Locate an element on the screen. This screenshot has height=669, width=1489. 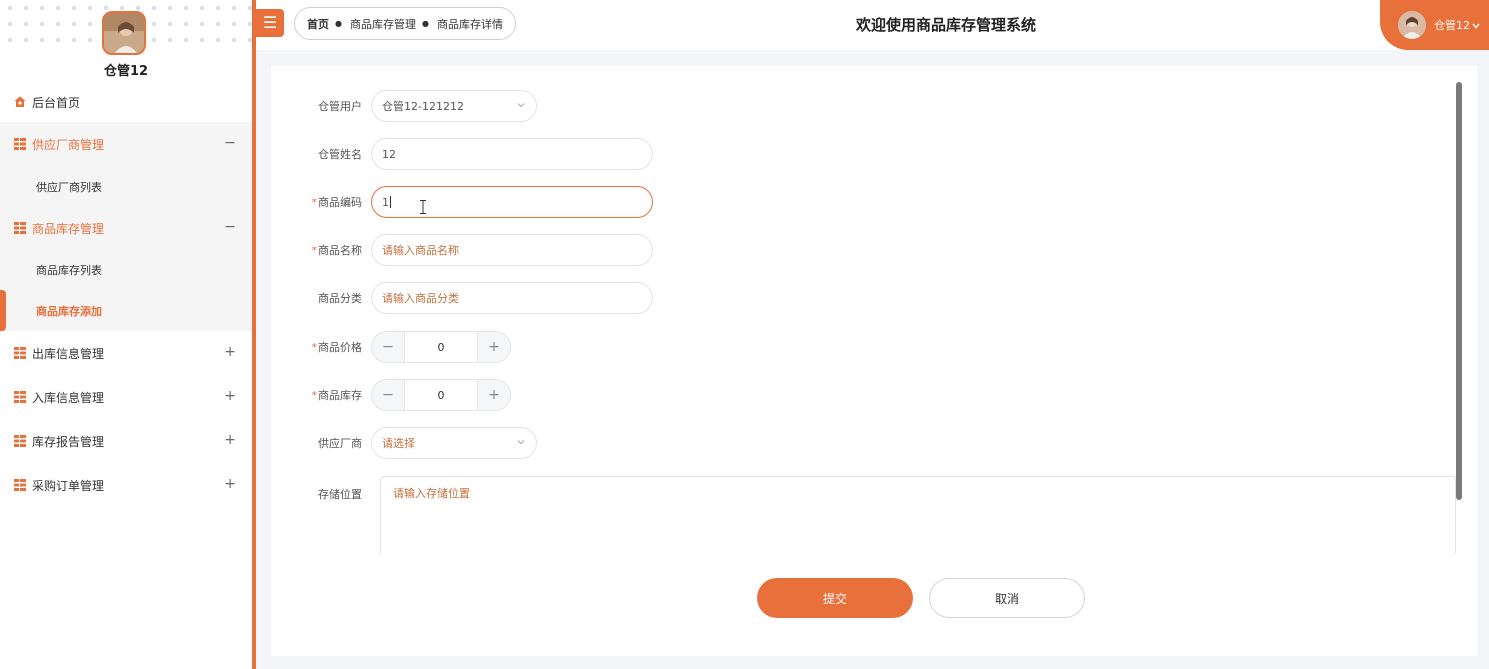
avatar is located at coordinates (124, 33).